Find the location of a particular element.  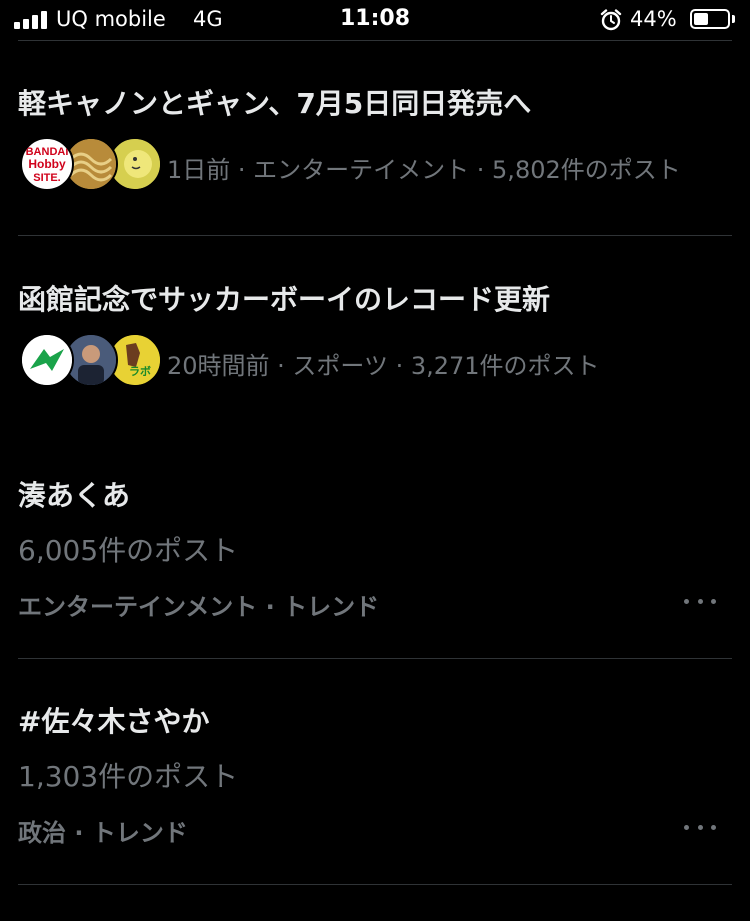

trend-category: 政治 · トレンド is located at coordinates (103, 833).